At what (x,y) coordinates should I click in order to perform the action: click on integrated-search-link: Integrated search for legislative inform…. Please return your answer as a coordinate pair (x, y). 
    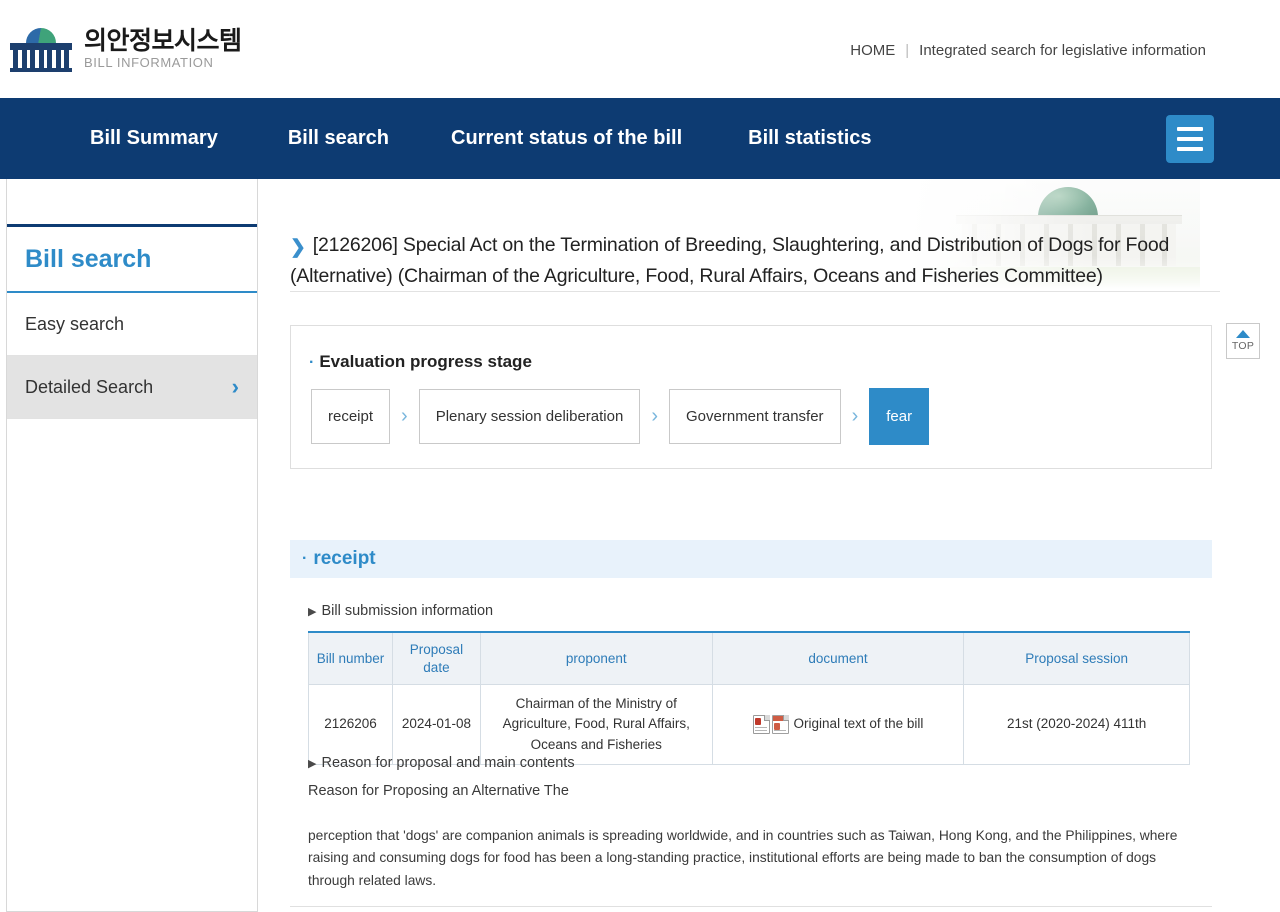
    Looking at the image, I should click on (1062, 50).